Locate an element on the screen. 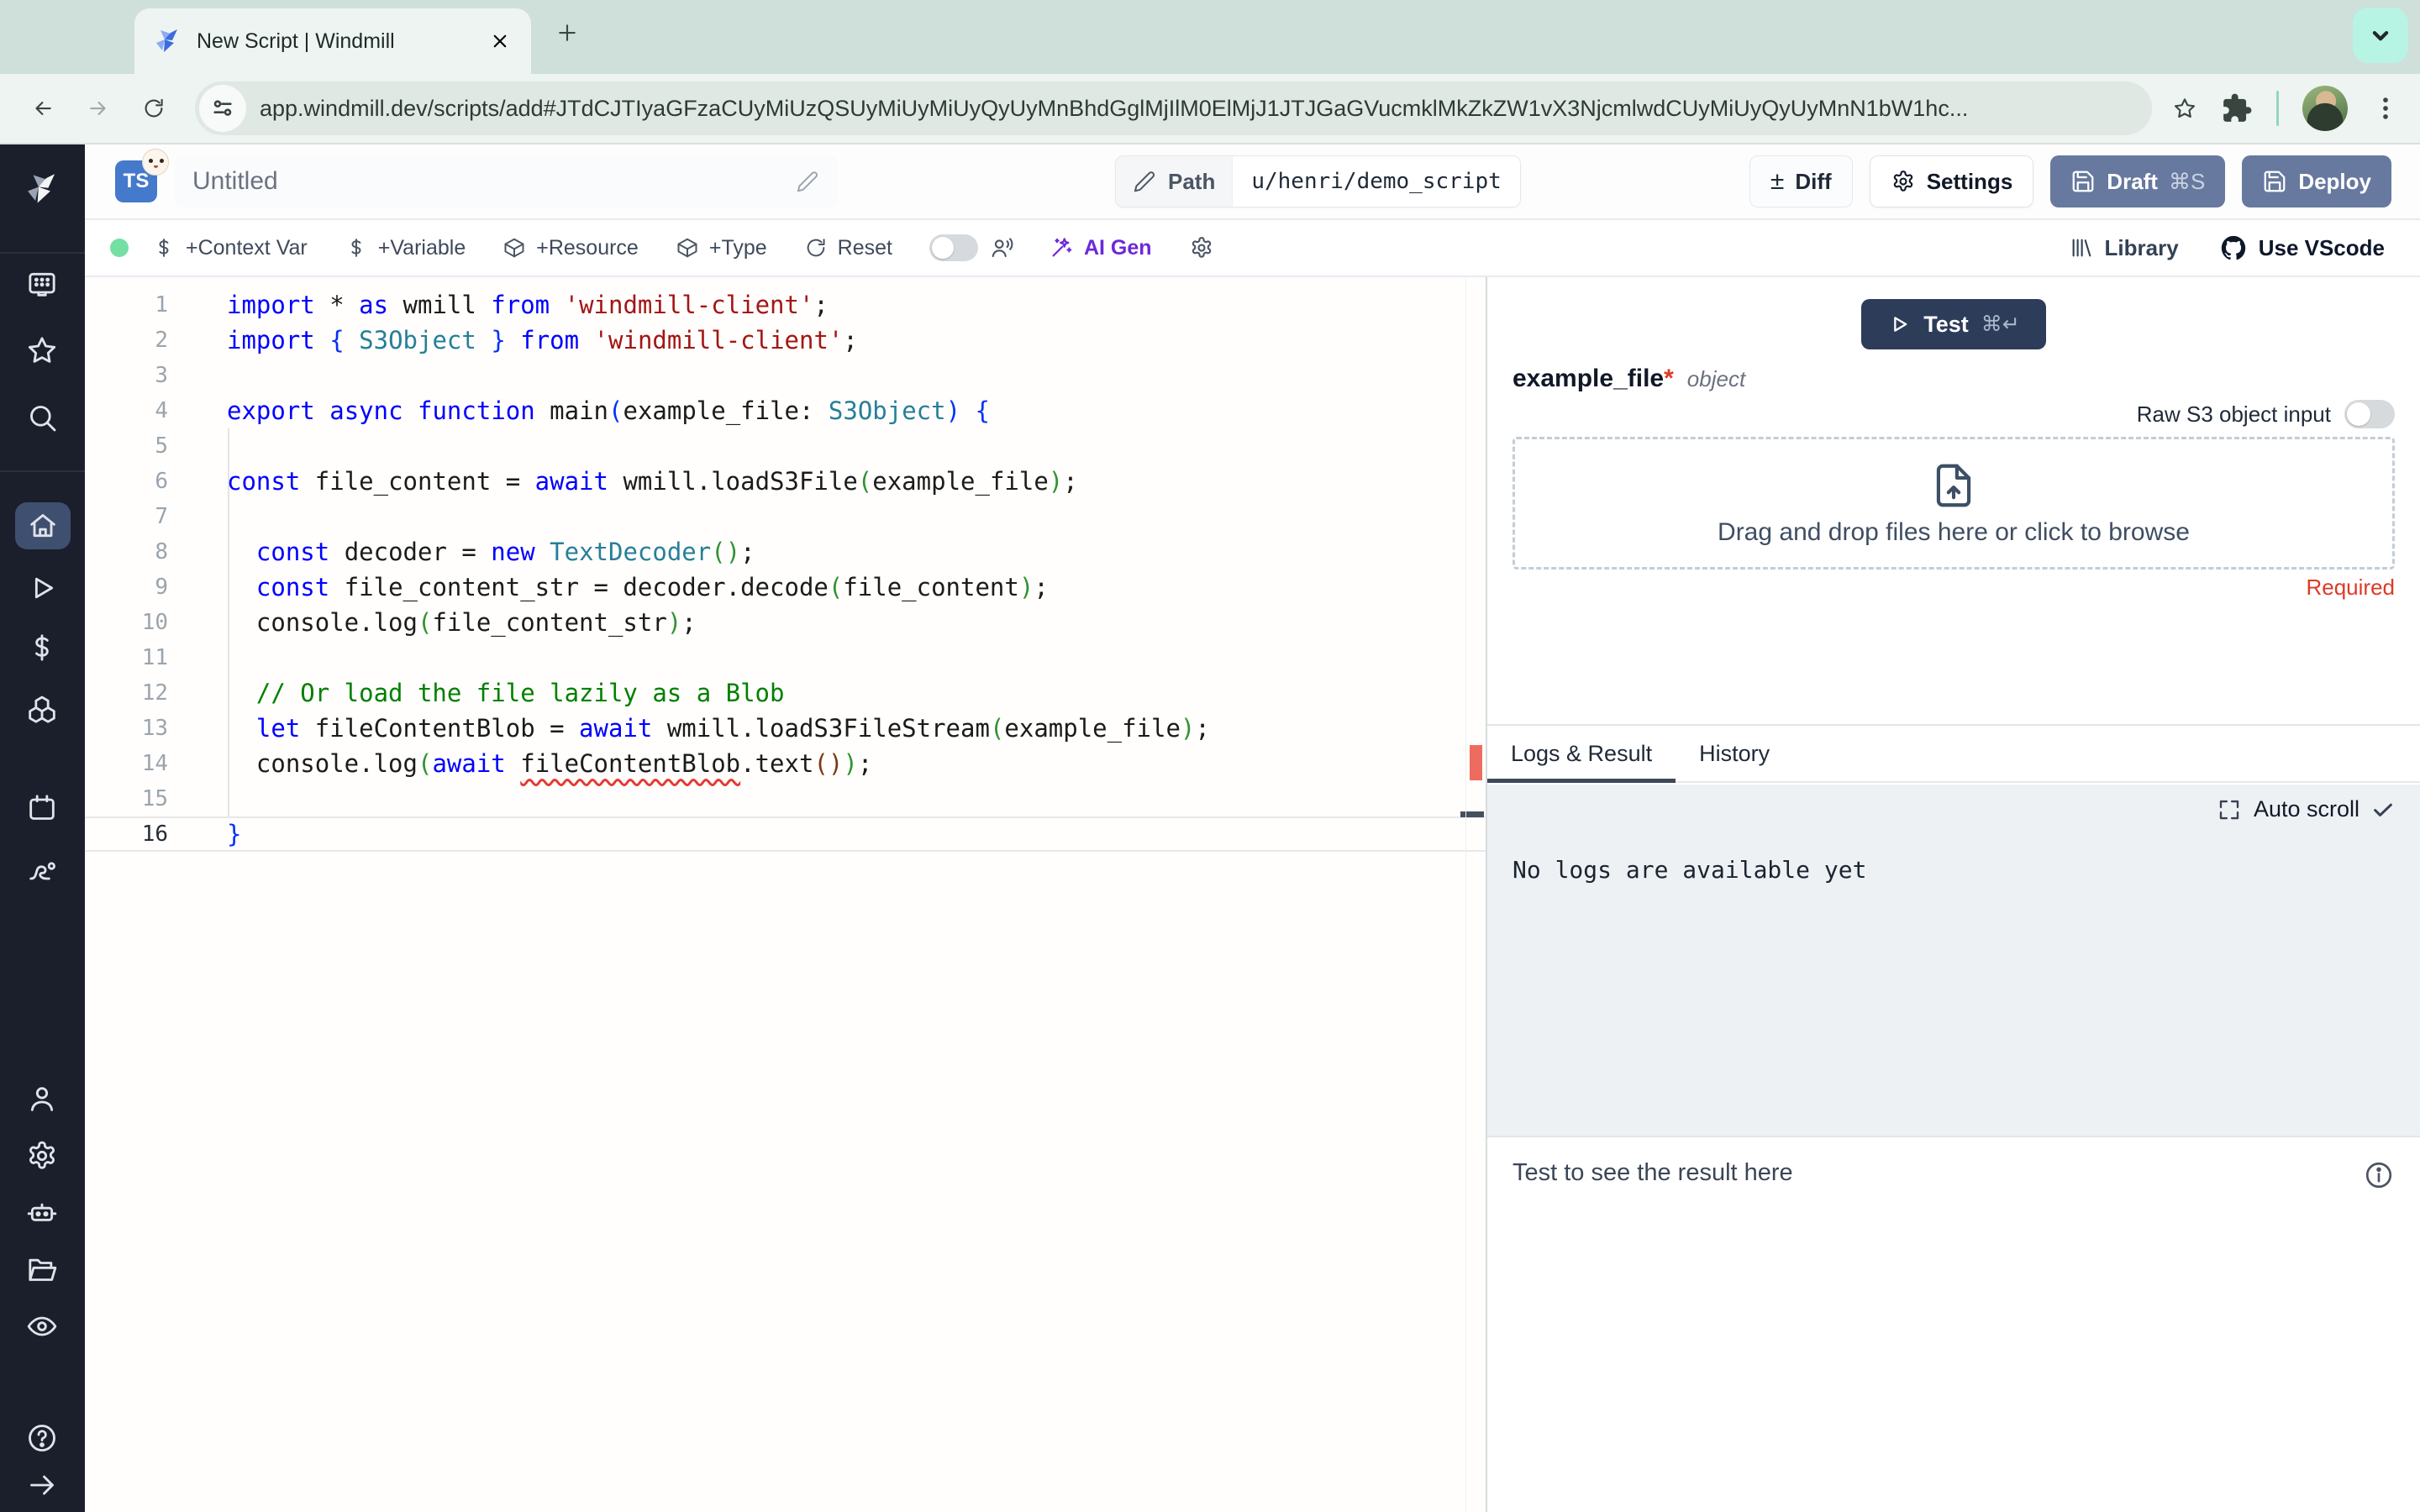 The width and height of the screenshot is (2420, 1512). sidebar-item-runs is located at coordinates (42, 588).